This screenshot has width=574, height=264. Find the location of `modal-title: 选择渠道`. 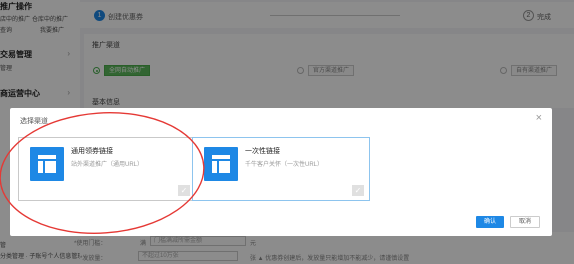

modal-title: 选择渠道 is located at coordinates (34, 121).